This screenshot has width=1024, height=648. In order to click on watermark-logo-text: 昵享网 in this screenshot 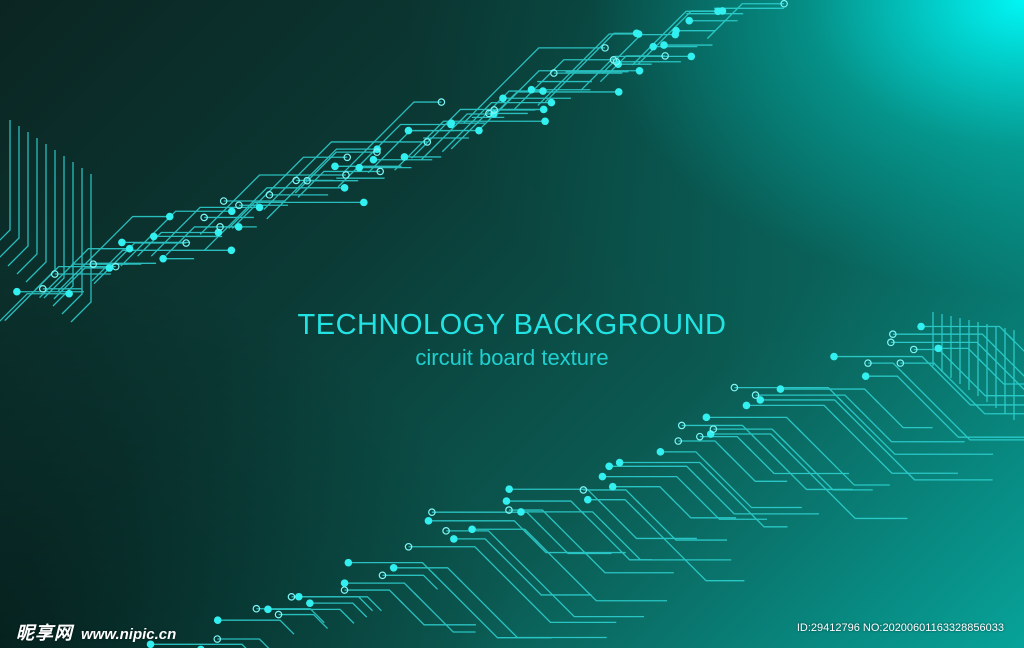, I will do `click(44, 633)`.